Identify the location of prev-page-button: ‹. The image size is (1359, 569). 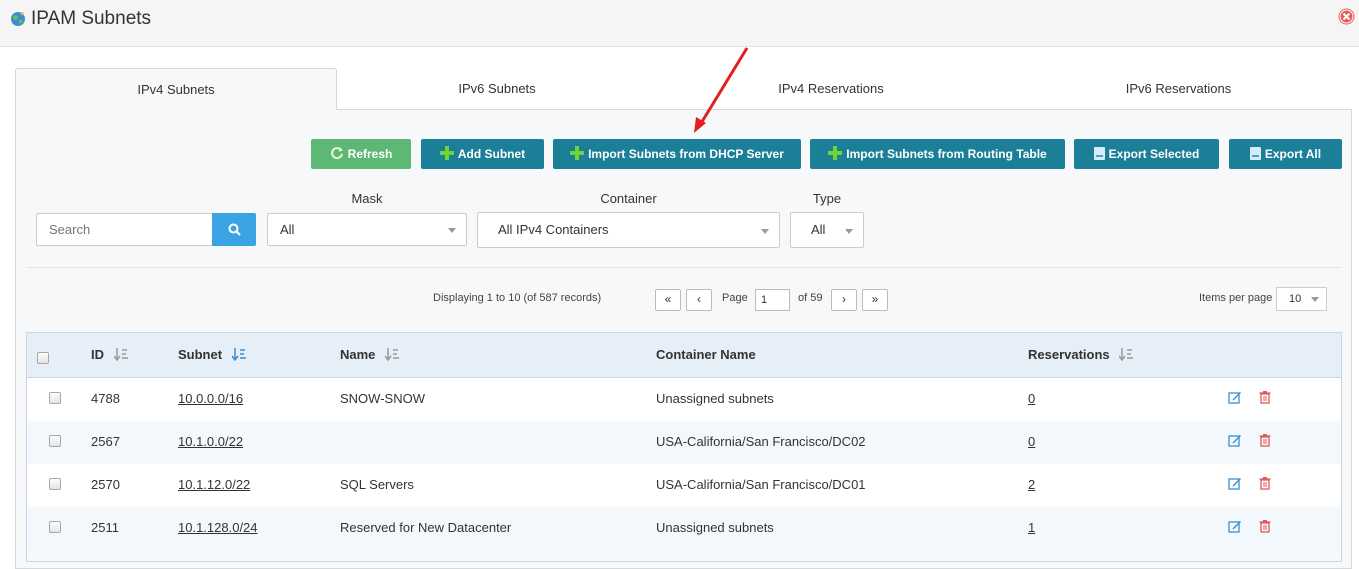
(699, 300).